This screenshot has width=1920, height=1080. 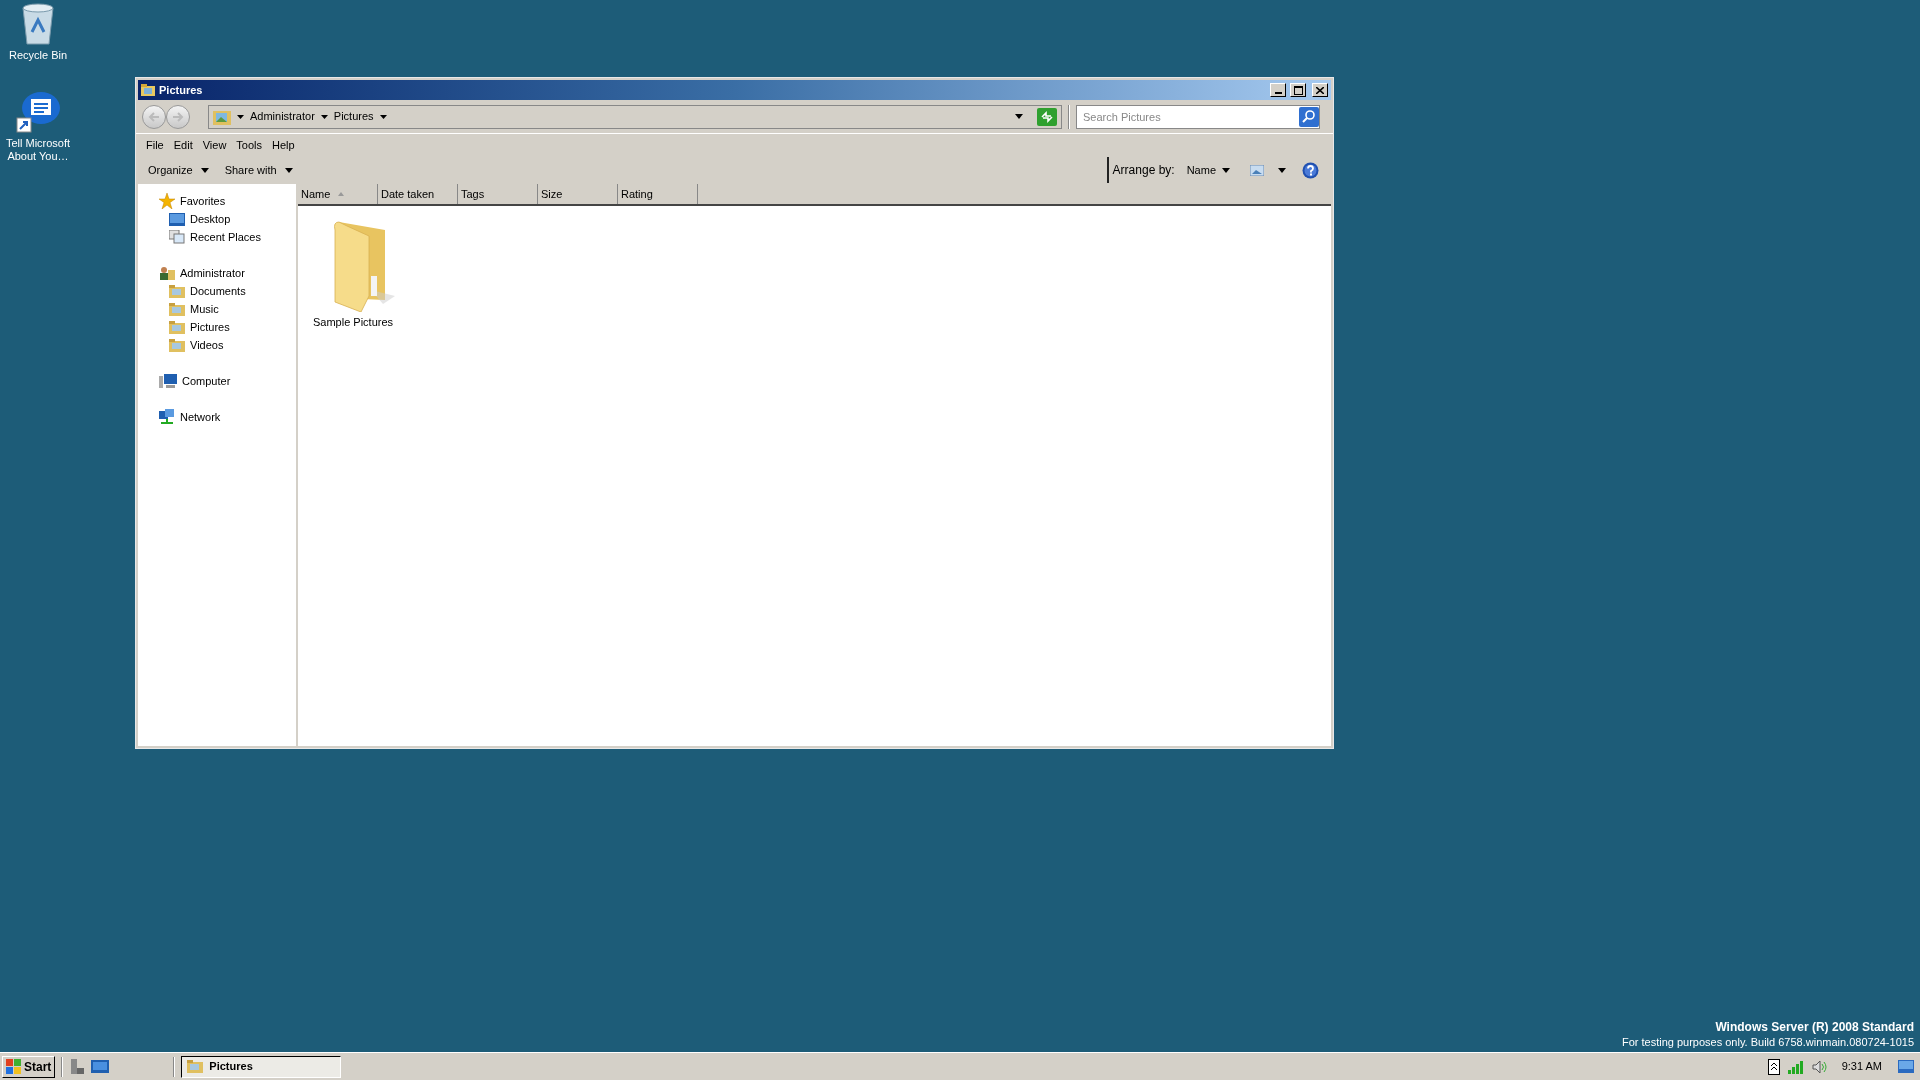 I want to click on view-icon, so click(x=1257, y=170).